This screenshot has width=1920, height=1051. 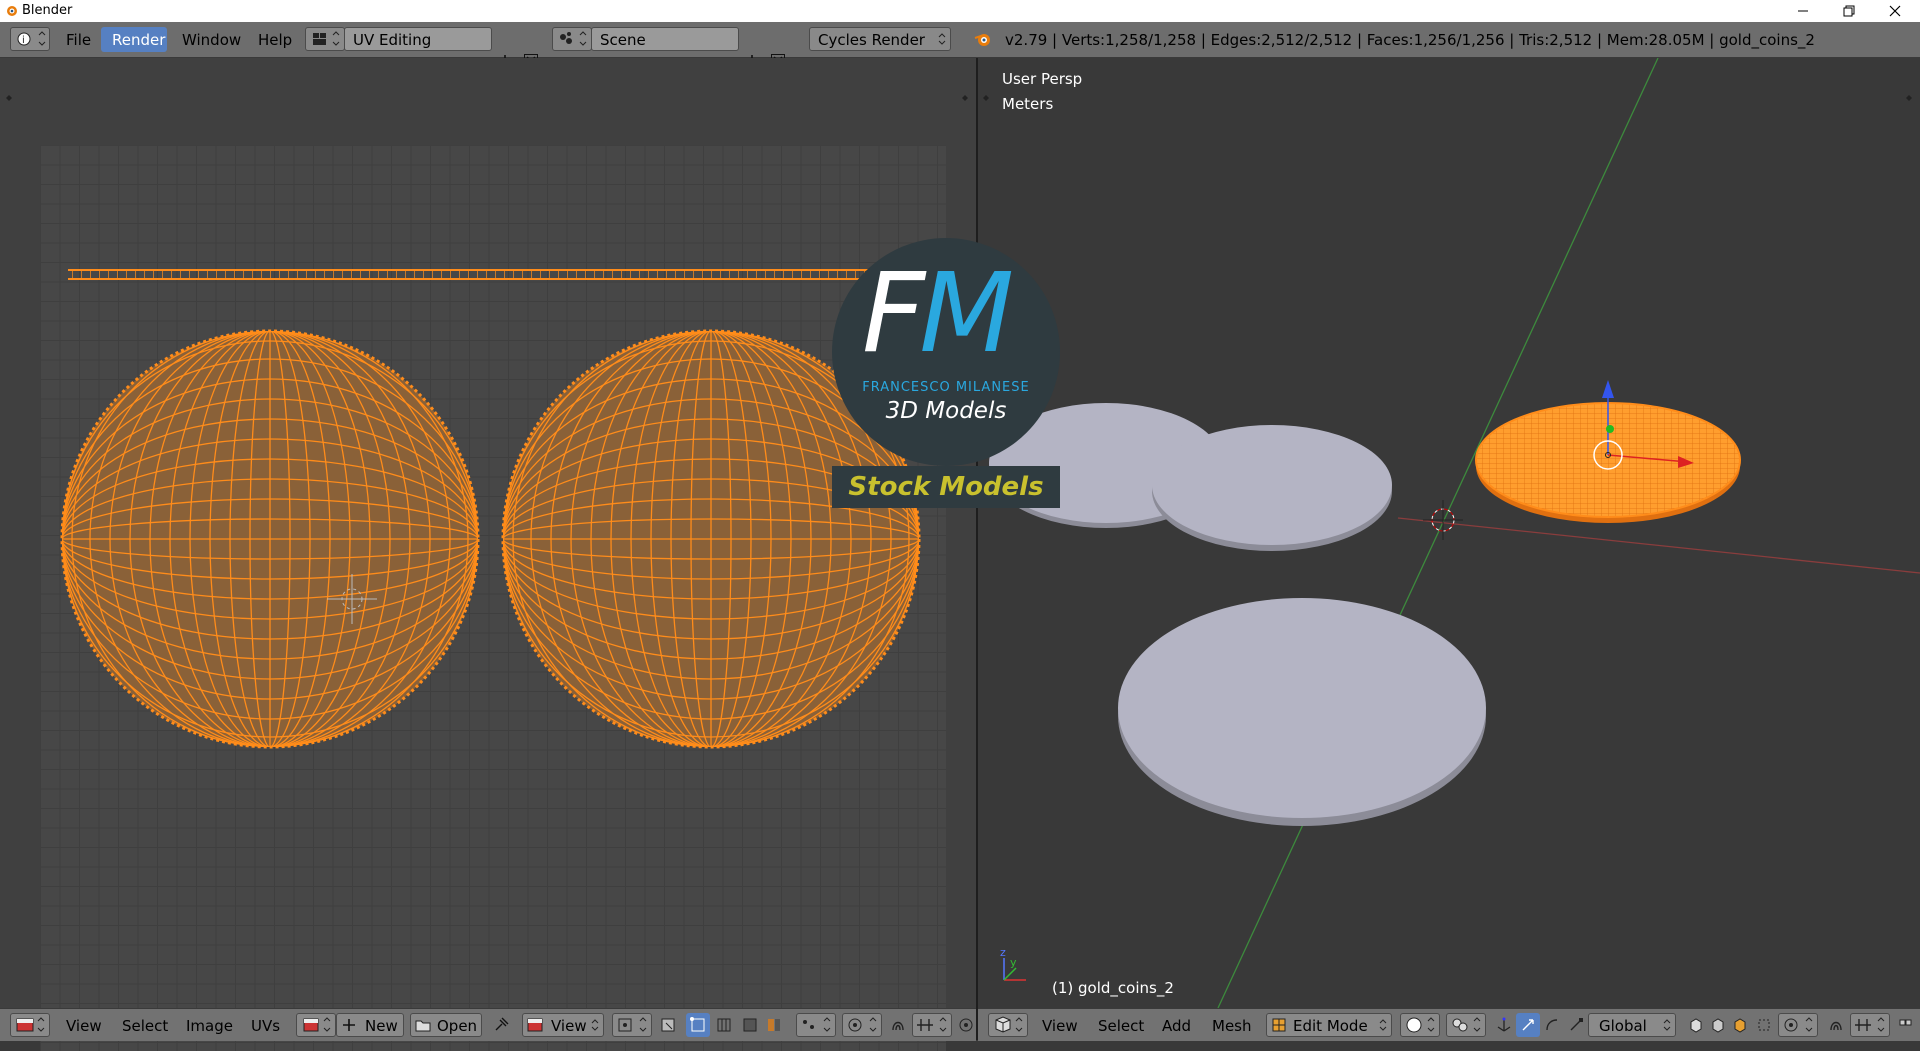 I want to click on editor-type-info-button: i, so click(x=30, y=39).